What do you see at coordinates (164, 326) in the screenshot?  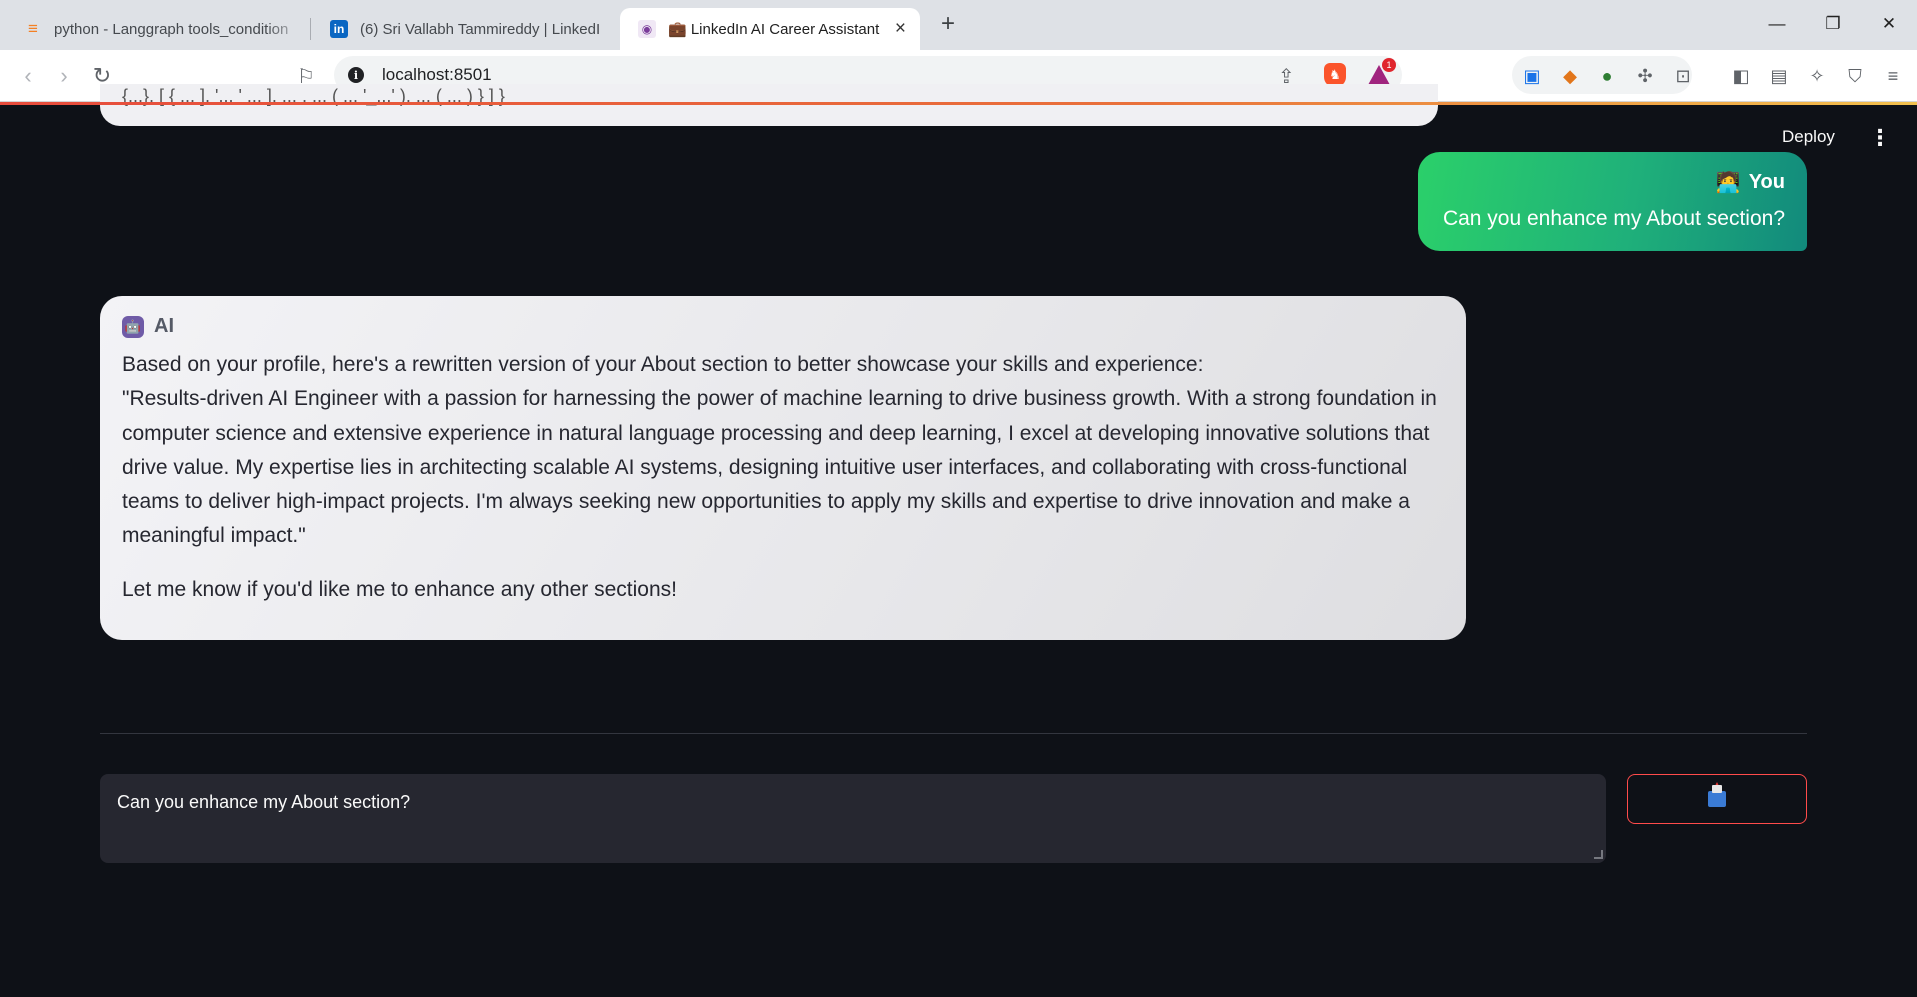 I see `ai-sender-label: AI` at bounding box center [164, 326].